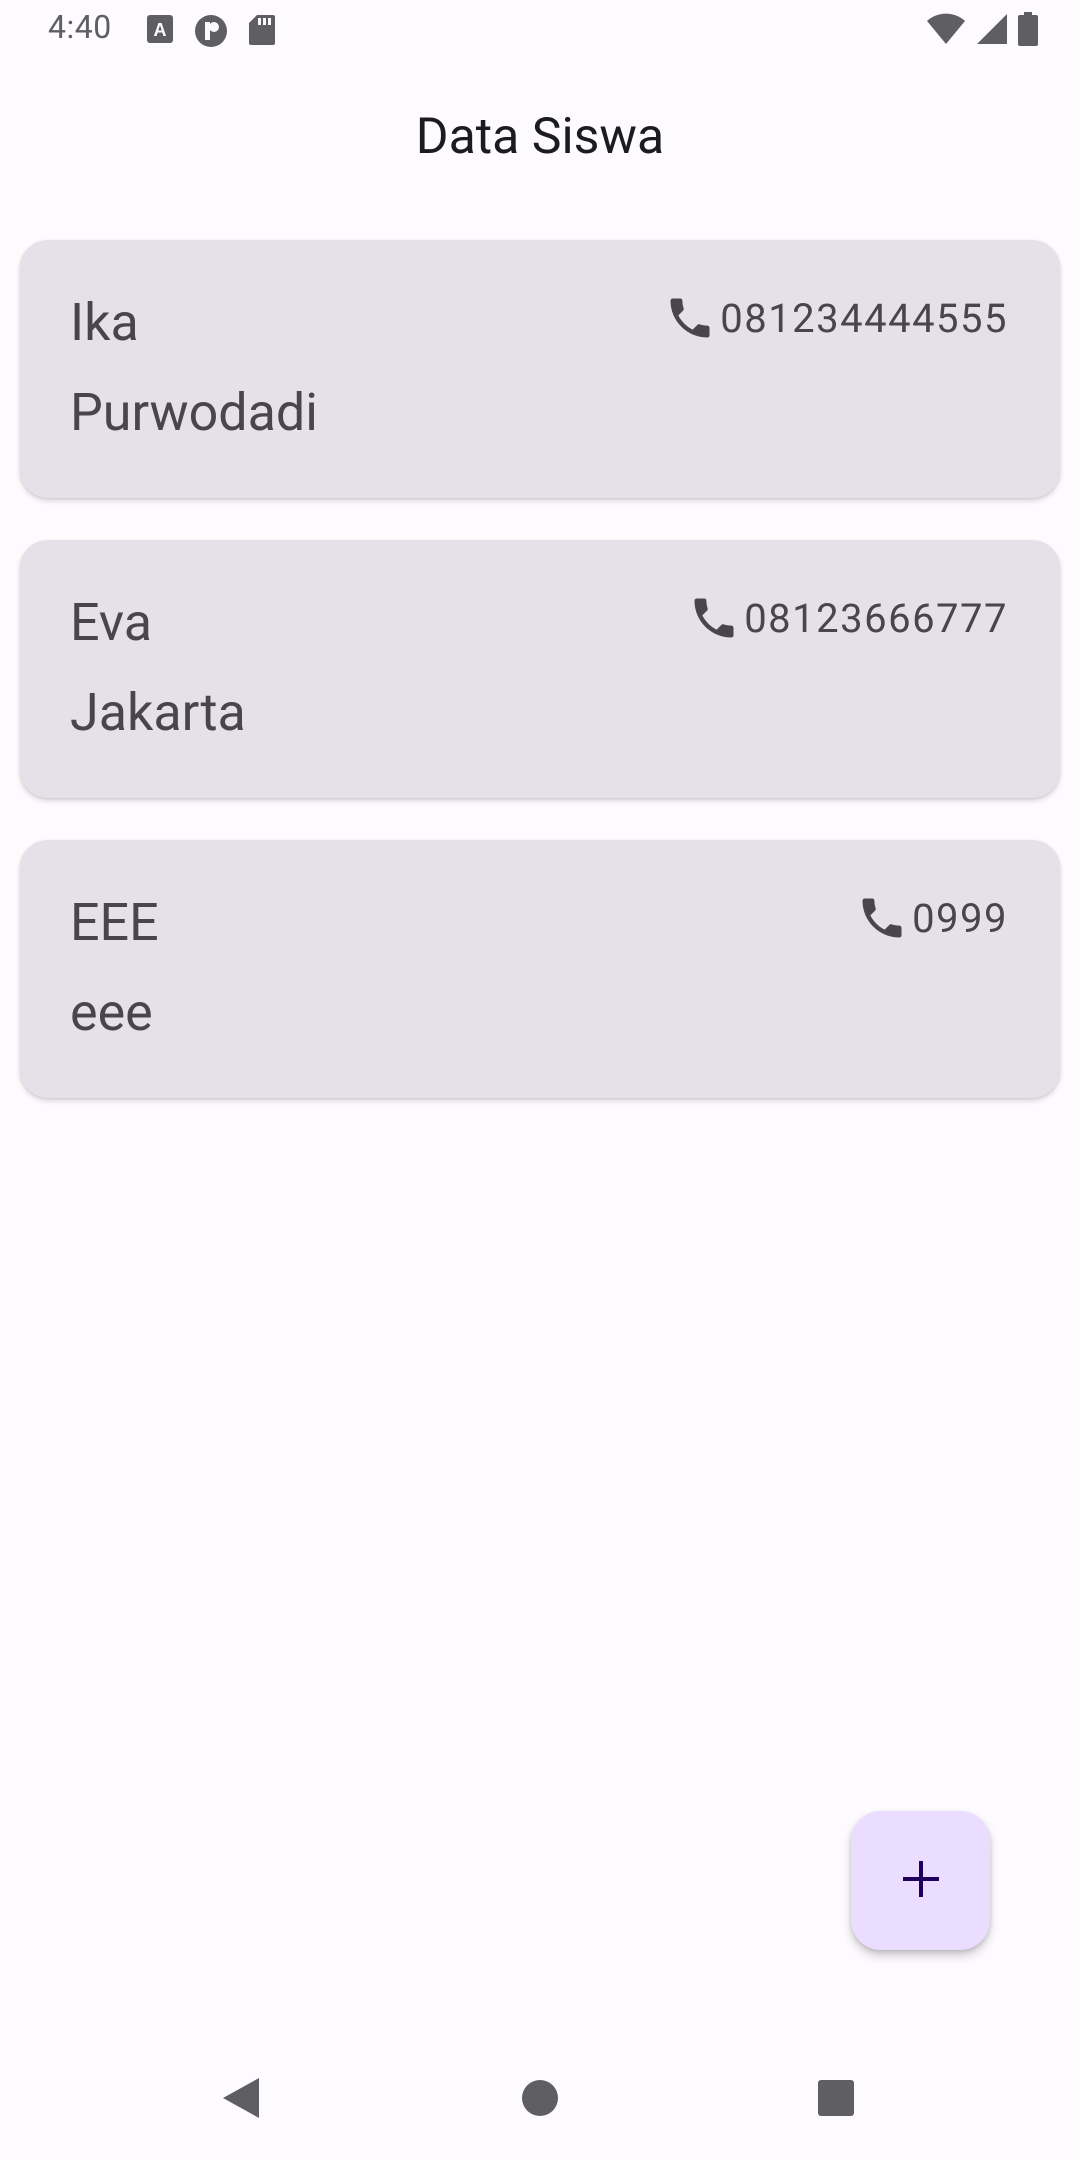  I want to click on student-card: Eva Jakarta 08123666777, so click(540, 669).